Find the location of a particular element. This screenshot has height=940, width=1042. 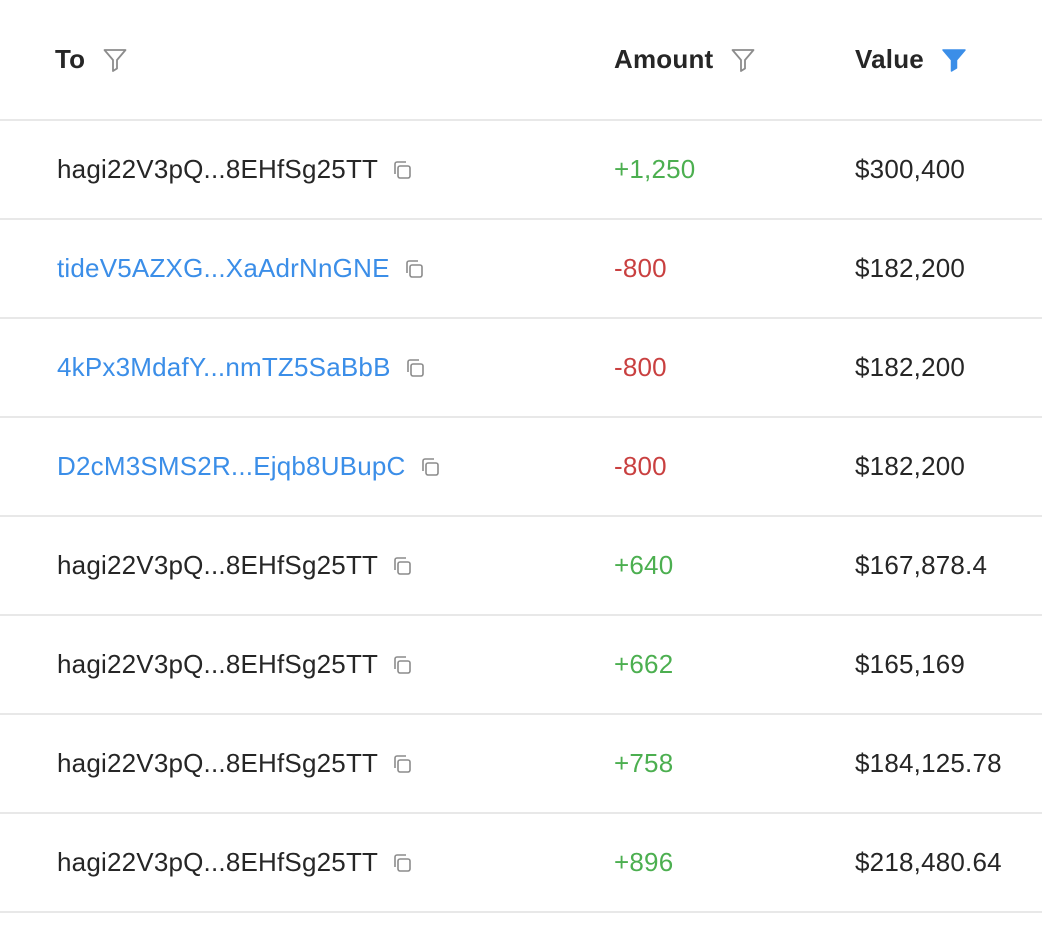

column-header-value: Value is located at coordinates (911, 59).